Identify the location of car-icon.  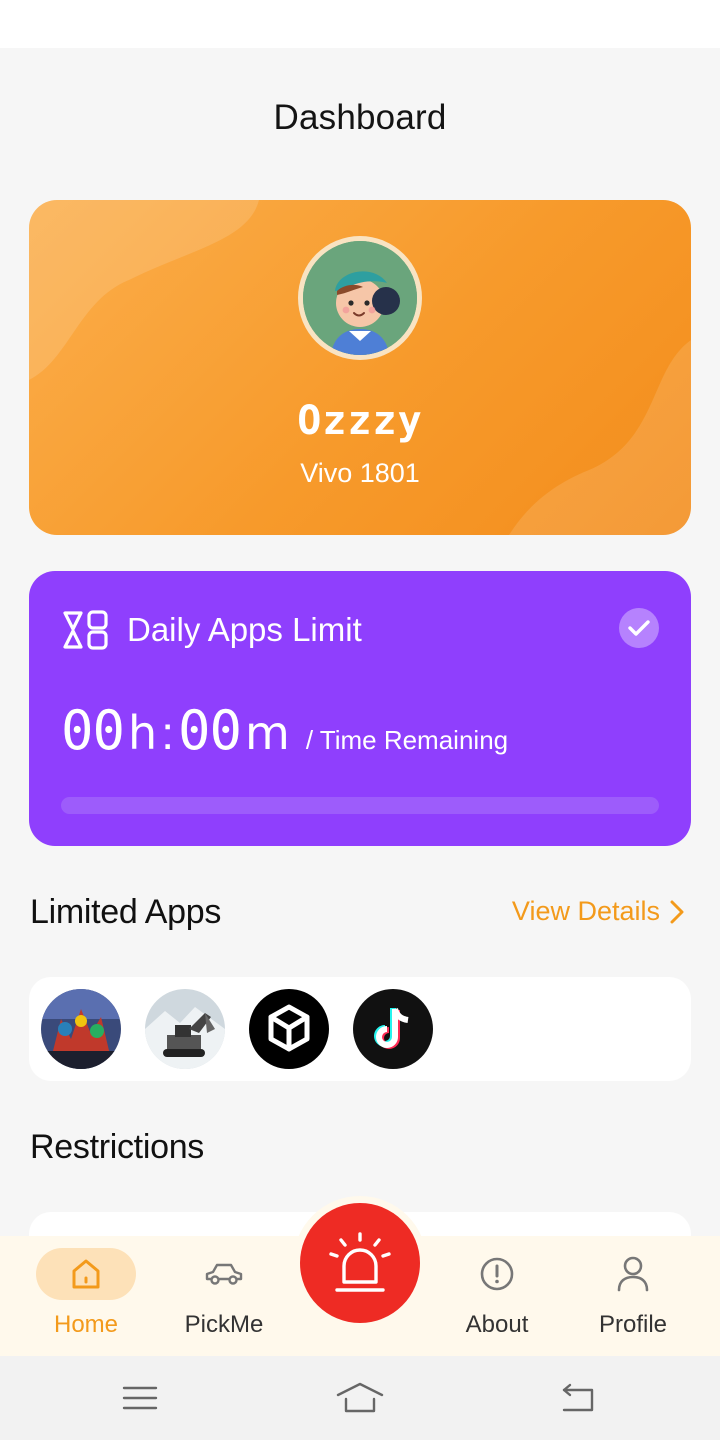
(224, 1274).